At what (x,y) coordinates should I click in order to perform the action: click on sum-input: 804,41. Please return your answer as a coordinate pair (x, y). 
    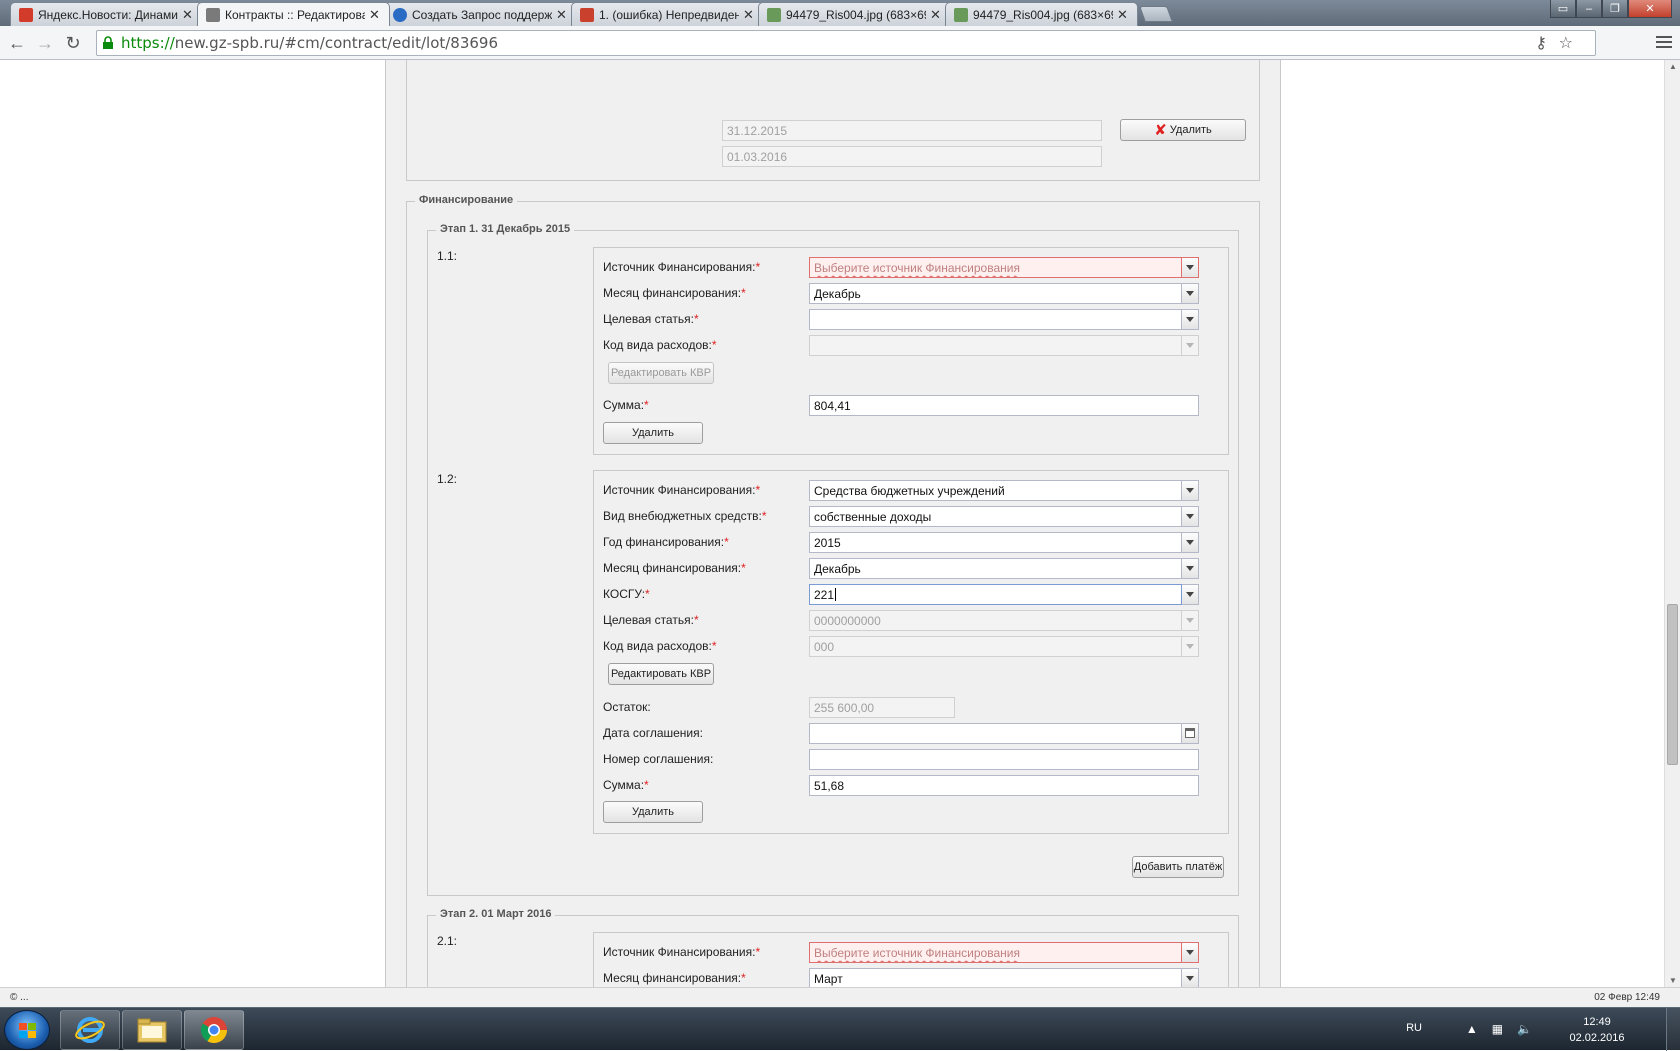
    Looking at the image, I should click on (1004, 405).